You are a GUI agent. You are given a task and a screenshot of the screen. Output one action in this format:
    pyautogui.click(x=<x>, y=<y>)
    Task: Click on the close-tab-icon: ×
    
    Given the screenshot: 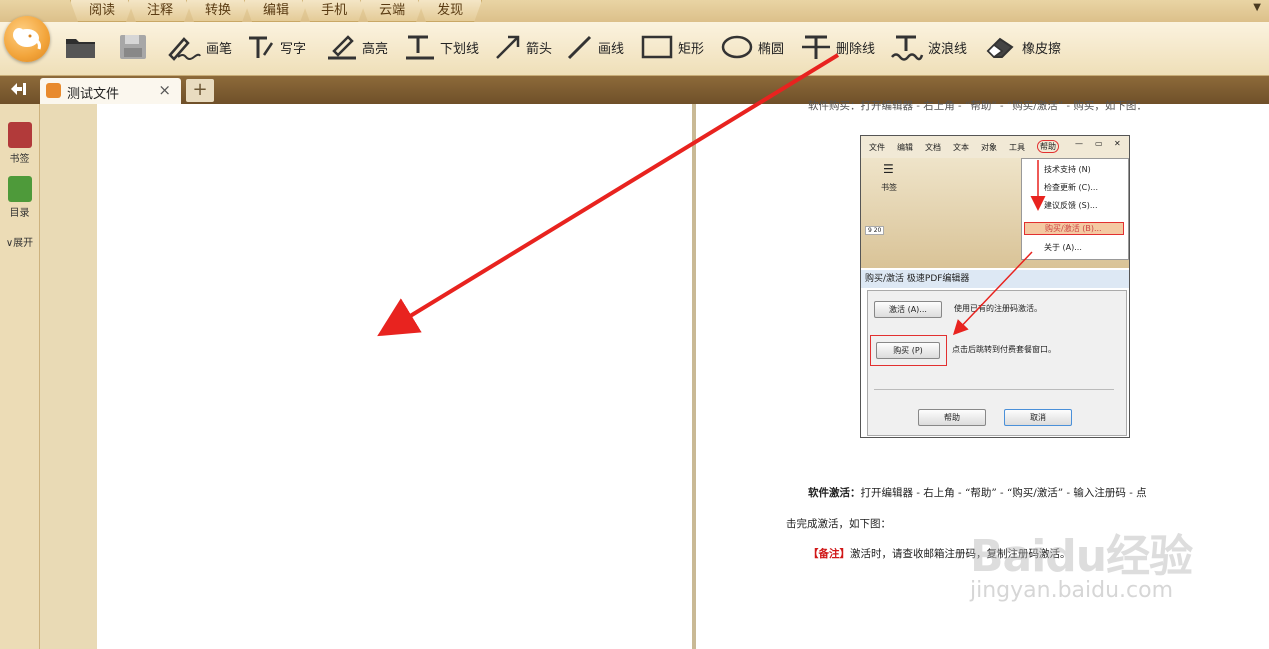 What is the action you would take?
    pyautogui.click(x=164, y=90)
    